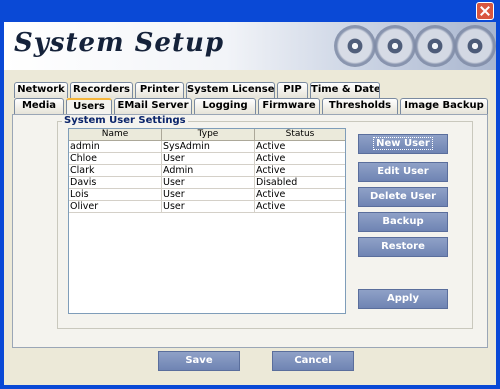 This screenshot has width=500, height=389. Describe the element at coordinates (115, 195) in the screenshot. I see `cell-name: Lois` at that location.